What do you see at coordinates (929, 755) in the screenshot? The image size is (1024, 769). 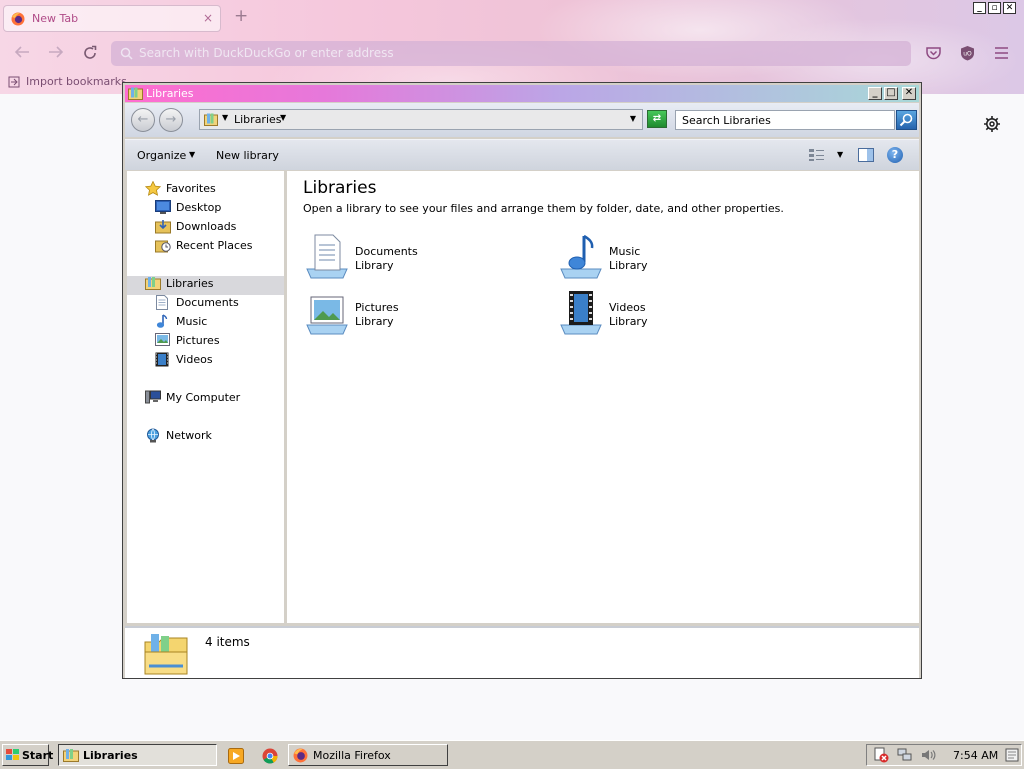 I see `volume-icon` at bounding box center [929, 755].